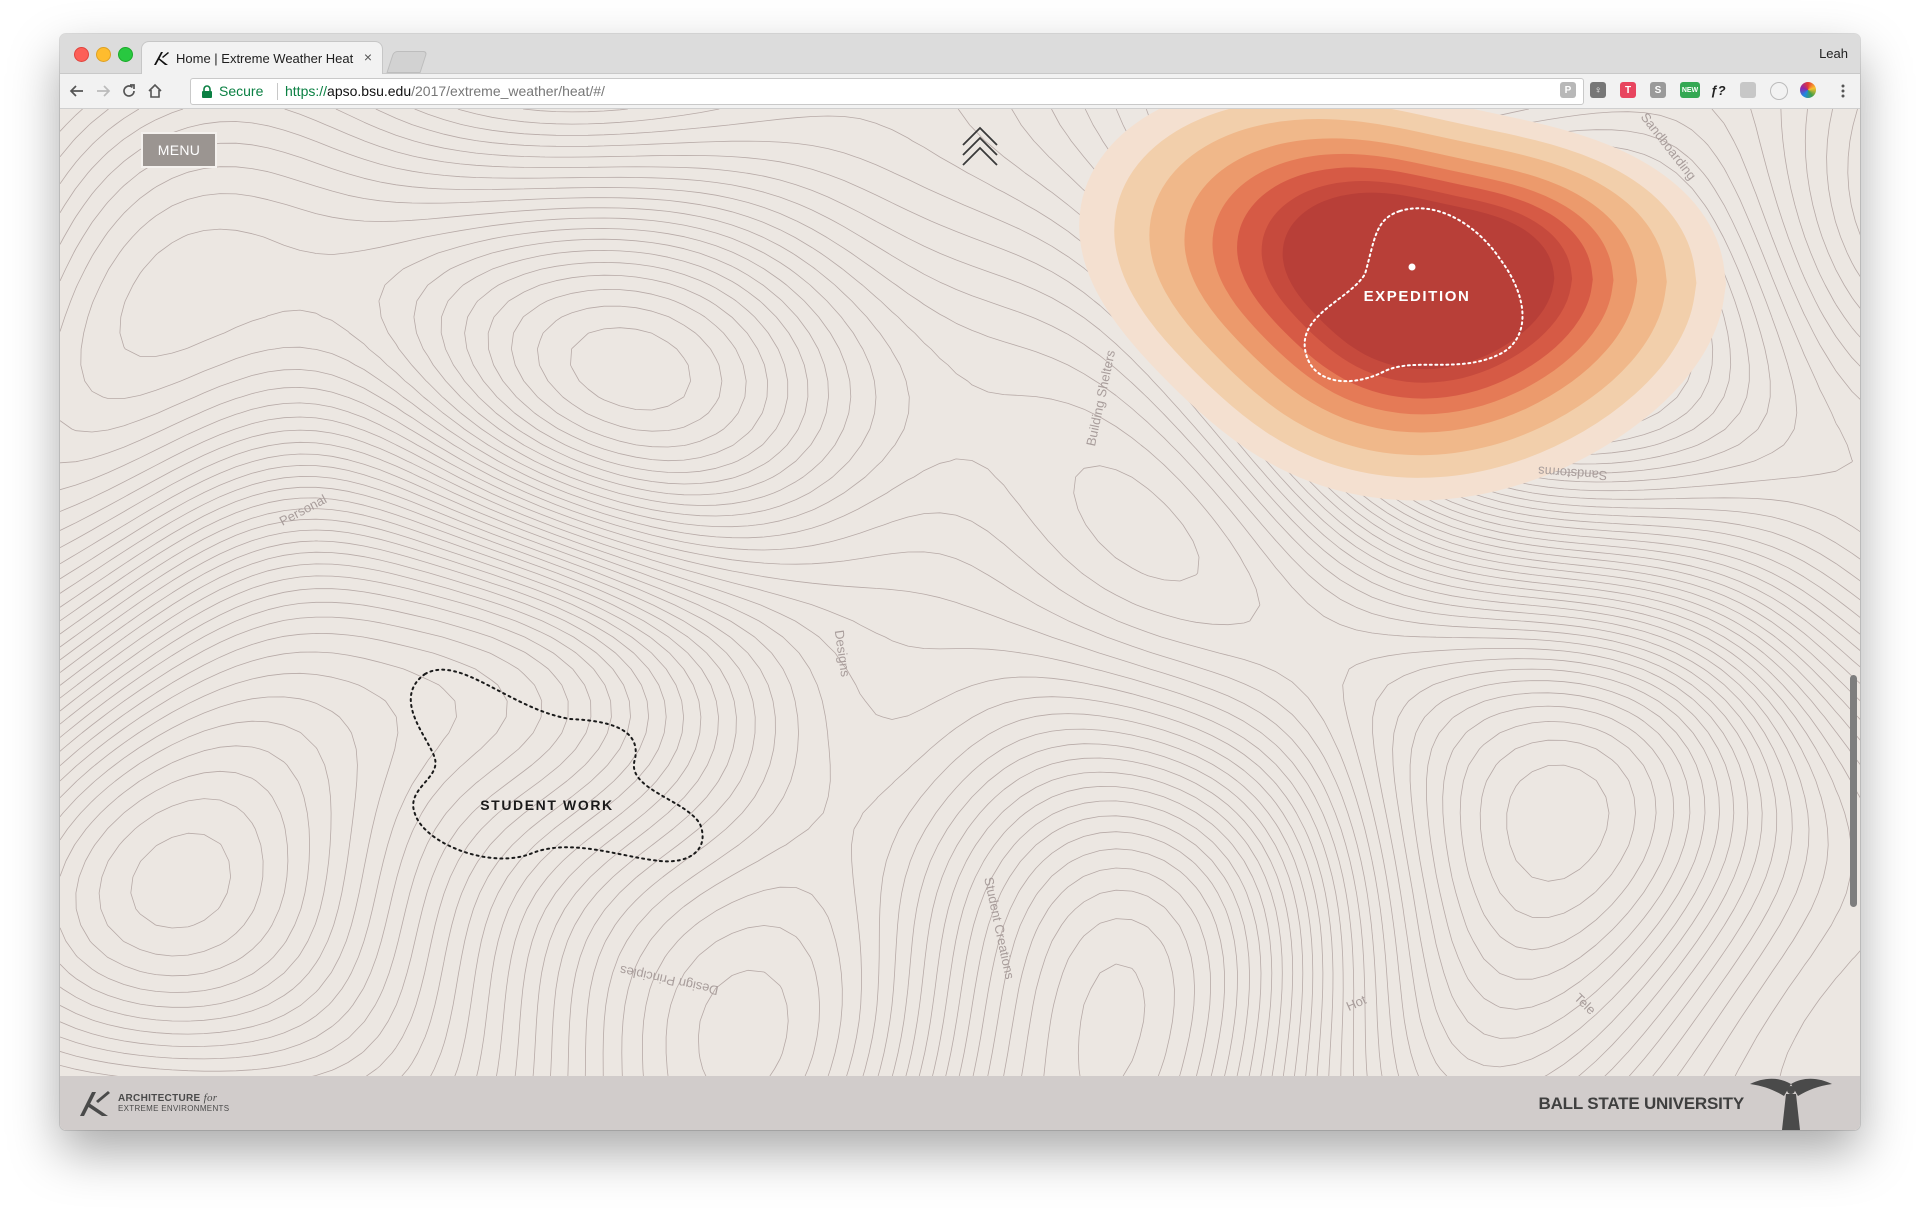  I want to click on maximize-window-button, so click(125, 54).